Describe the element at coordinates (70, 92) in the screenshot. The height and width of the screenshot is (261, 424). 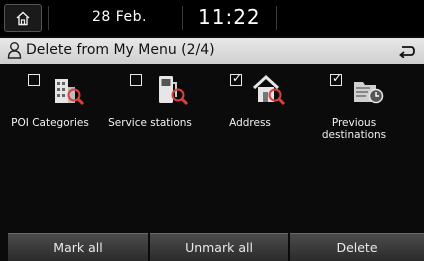
I see `poi-categories-icon` at that location.